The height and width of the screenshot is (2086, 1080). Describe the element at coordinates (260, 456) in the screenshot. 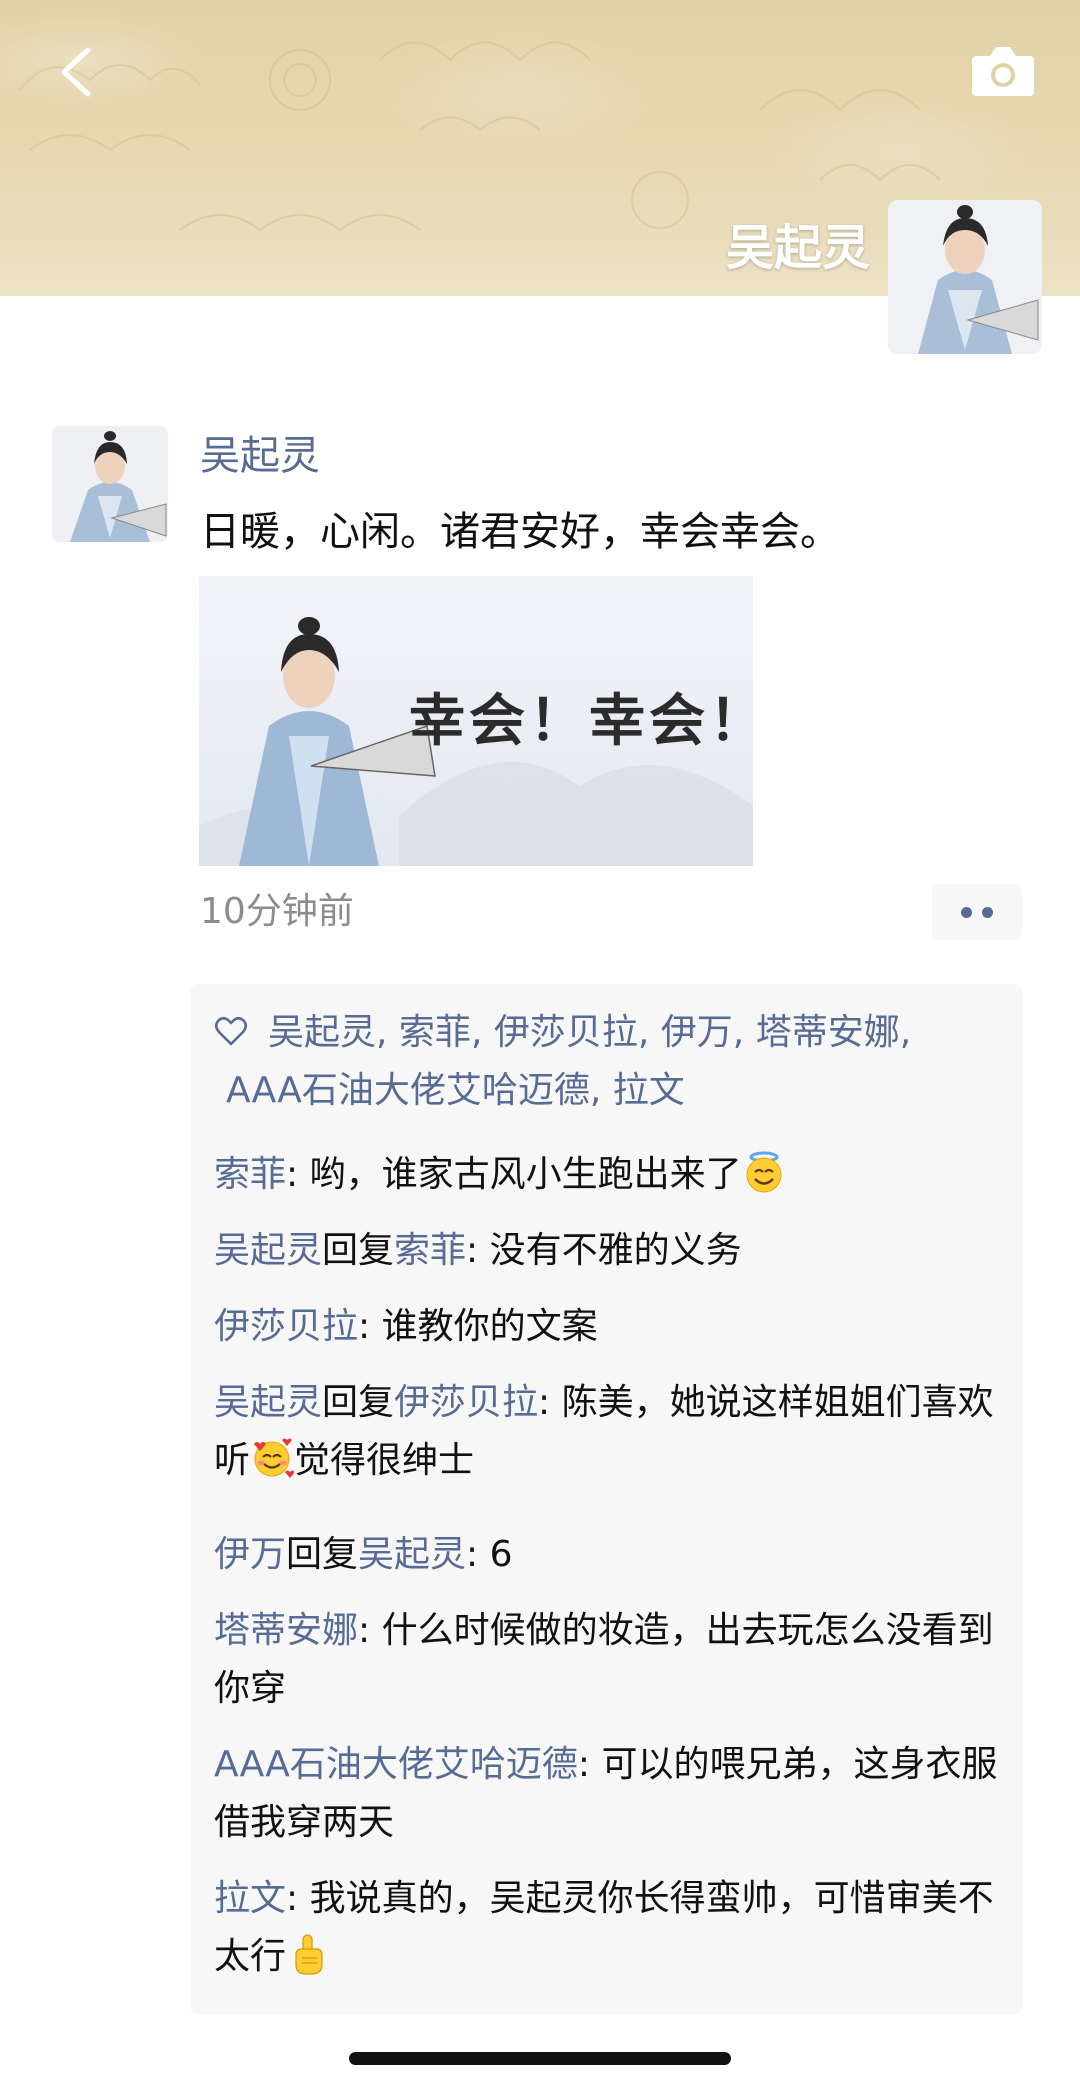

I see `post-author-name: 吴起灵` at that location.